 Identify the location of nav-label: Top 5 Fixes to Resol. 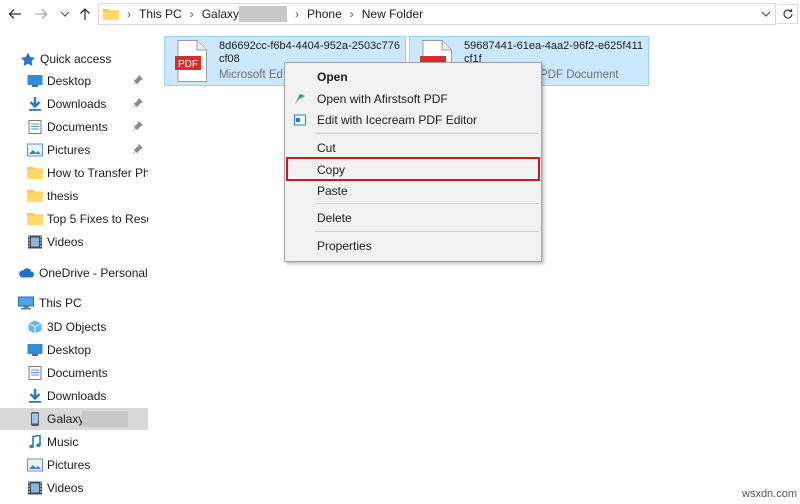
(97, 219).